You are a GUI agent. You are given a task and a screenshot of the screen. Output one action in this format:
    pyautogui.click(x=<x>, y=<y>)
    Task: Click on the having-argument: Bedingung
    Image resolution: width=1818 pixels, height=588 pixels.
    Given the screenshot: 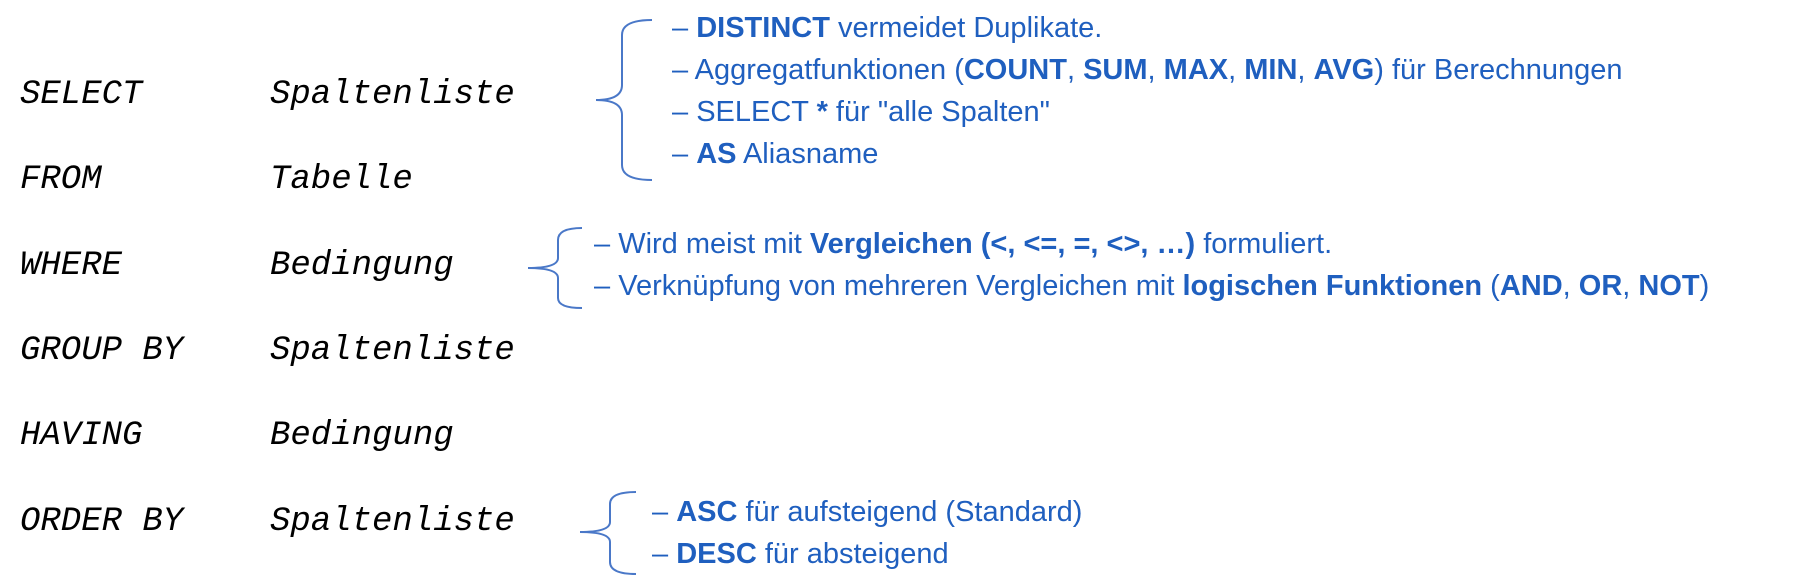 What is the action you would take?
    pyautogui.click(x=362, y=436)
    